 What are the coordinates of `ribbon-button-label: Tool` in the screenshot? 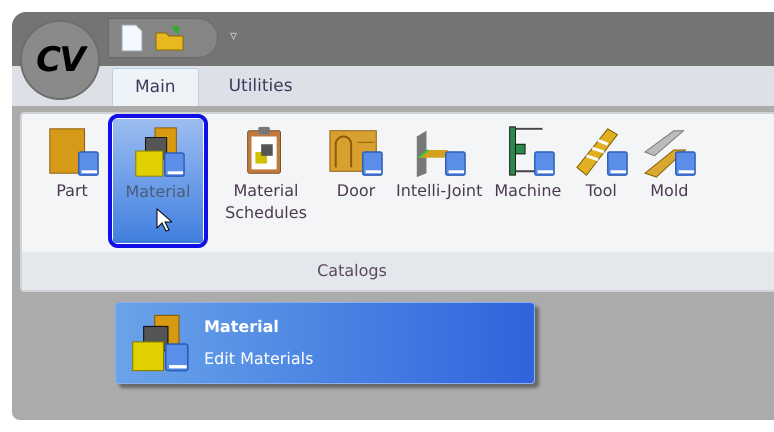 It's located at (601, 191).